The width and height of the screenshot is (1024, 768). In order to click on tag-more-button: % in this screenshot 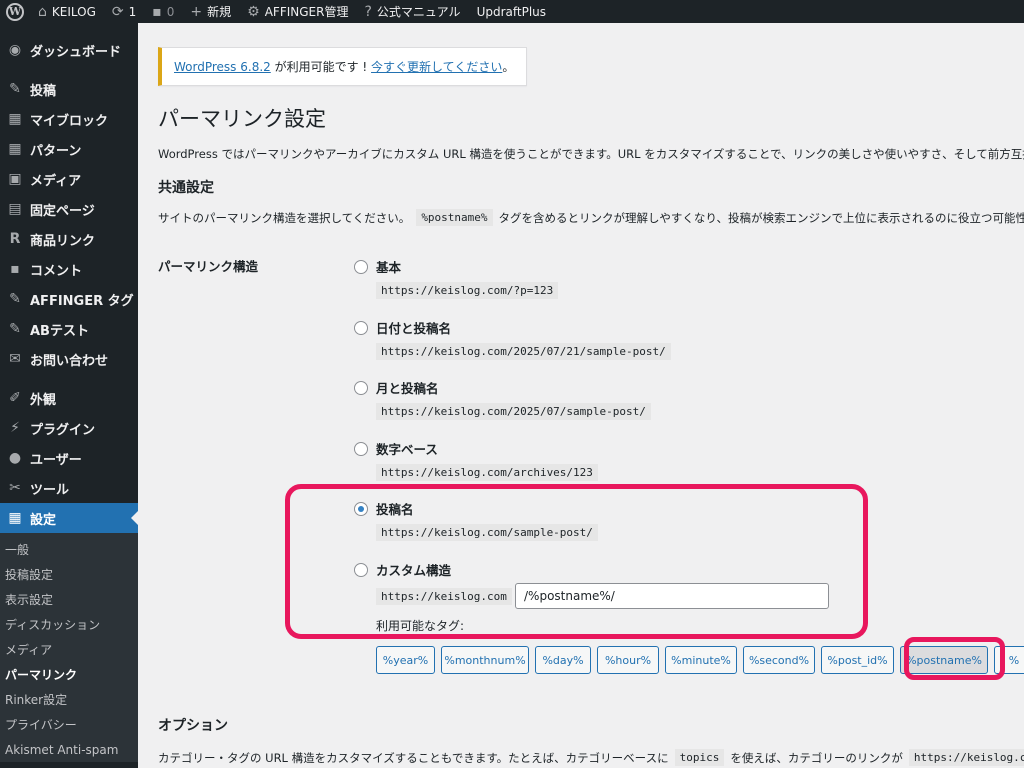, I will do `click(1009, 660)`.